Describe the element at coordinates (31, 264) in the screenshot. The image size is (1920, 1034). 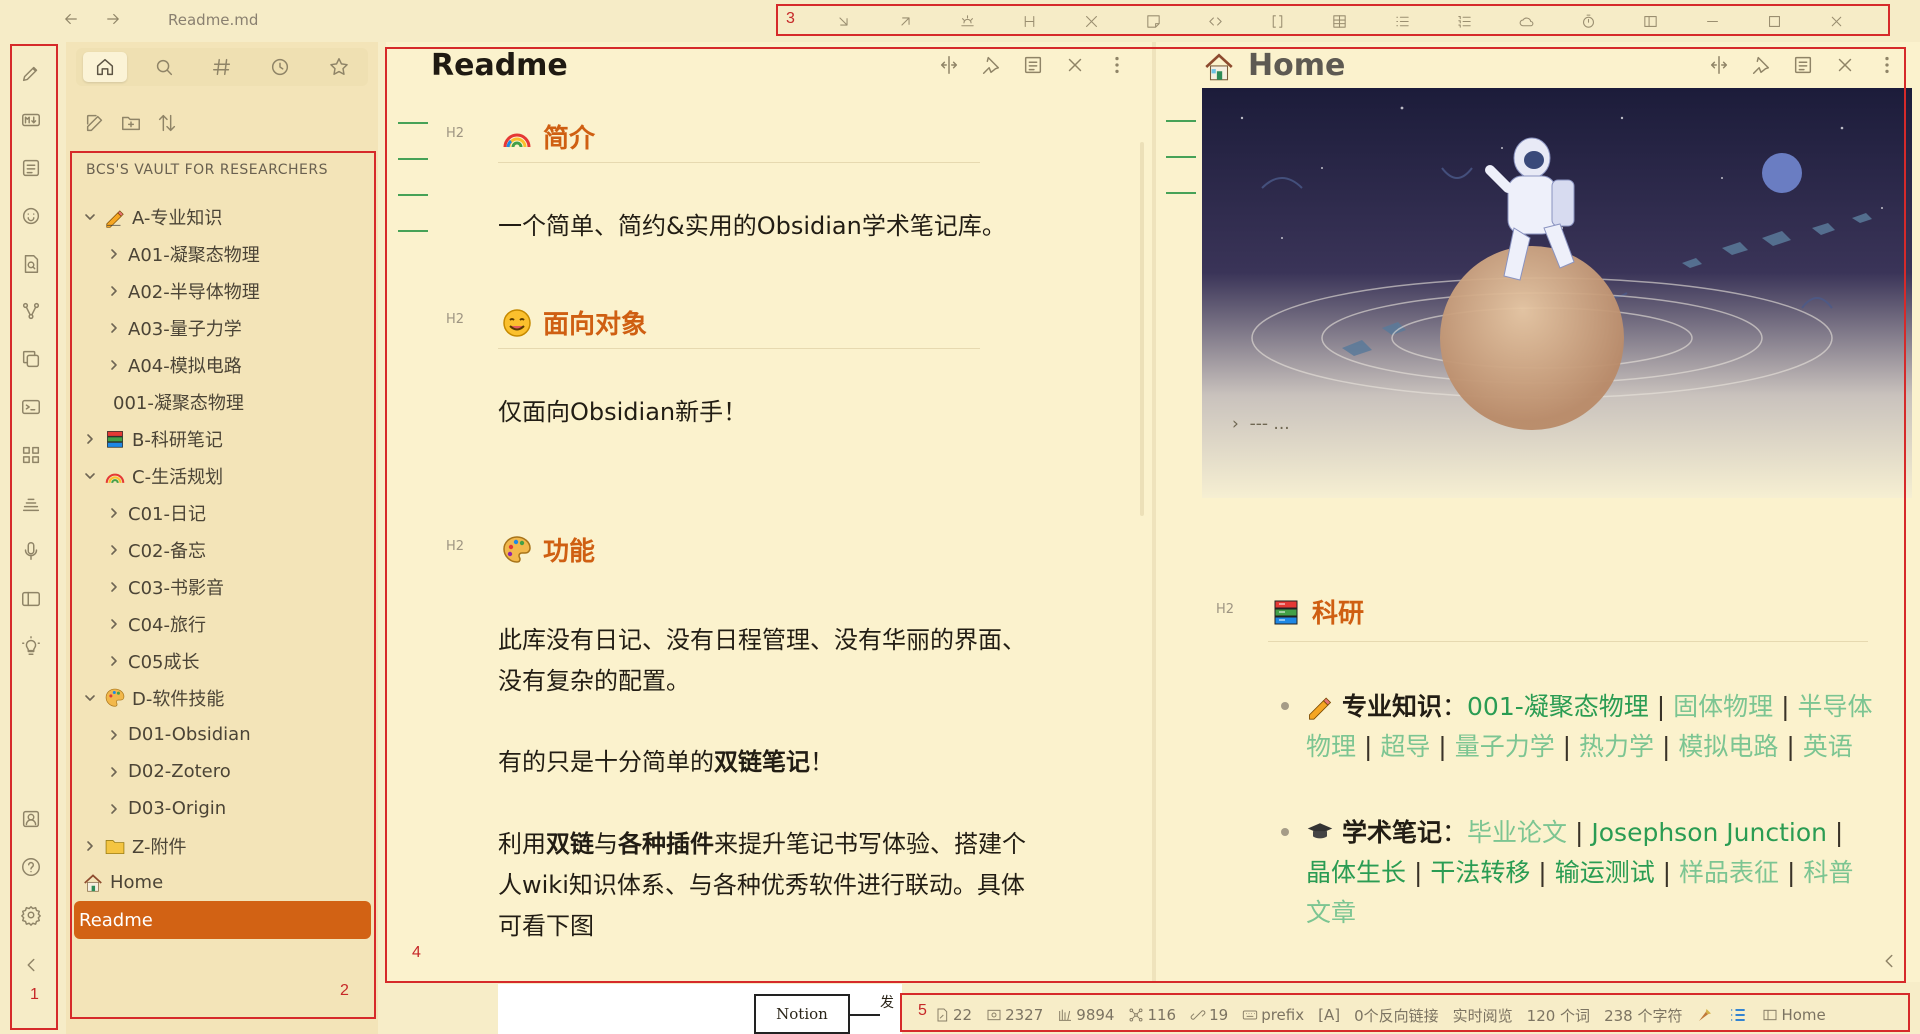
I see `search-file-icon` at that location.